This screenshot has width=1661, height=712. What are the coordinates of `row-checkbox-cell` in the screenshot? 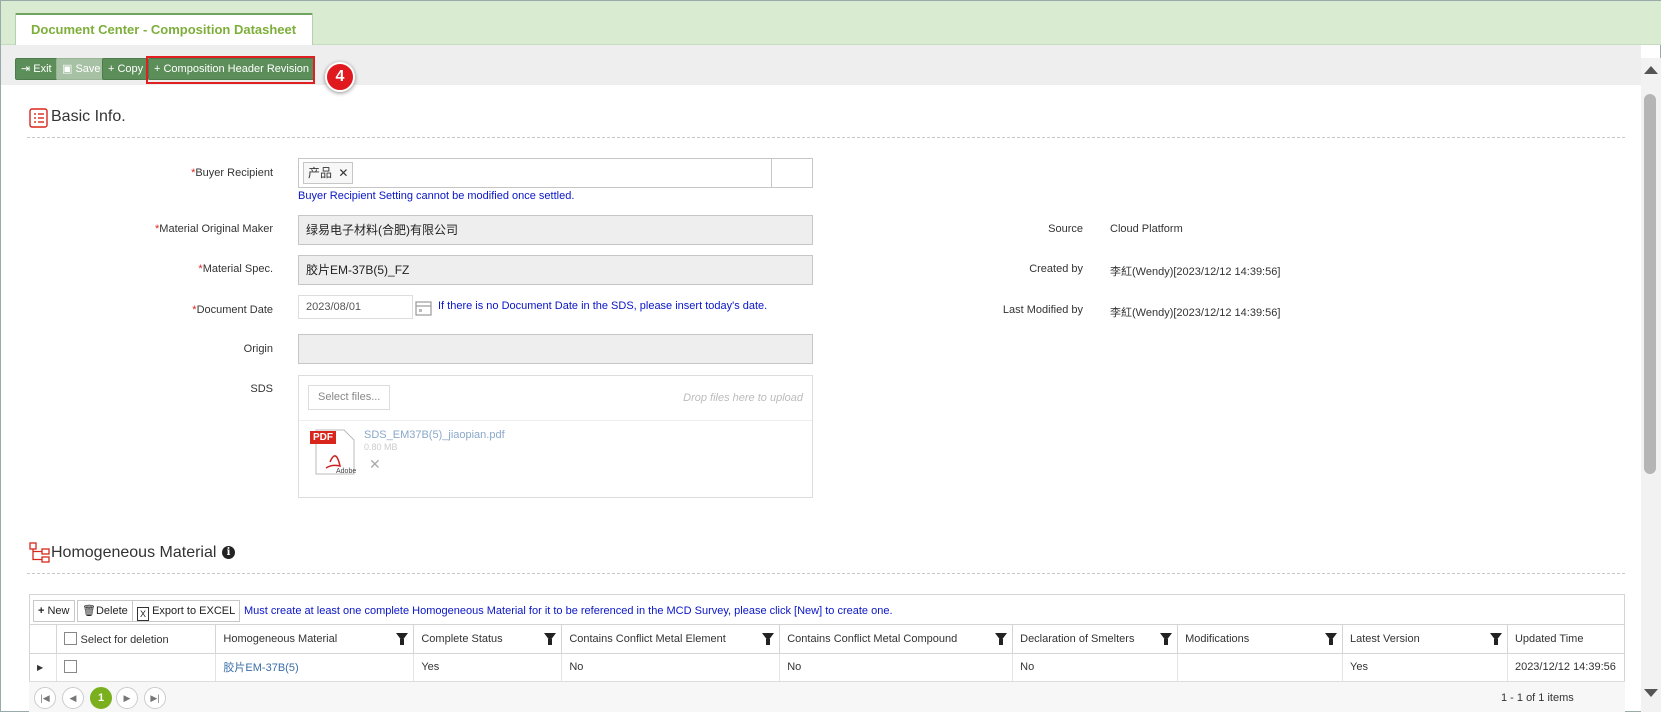 It's located at (136, 667).